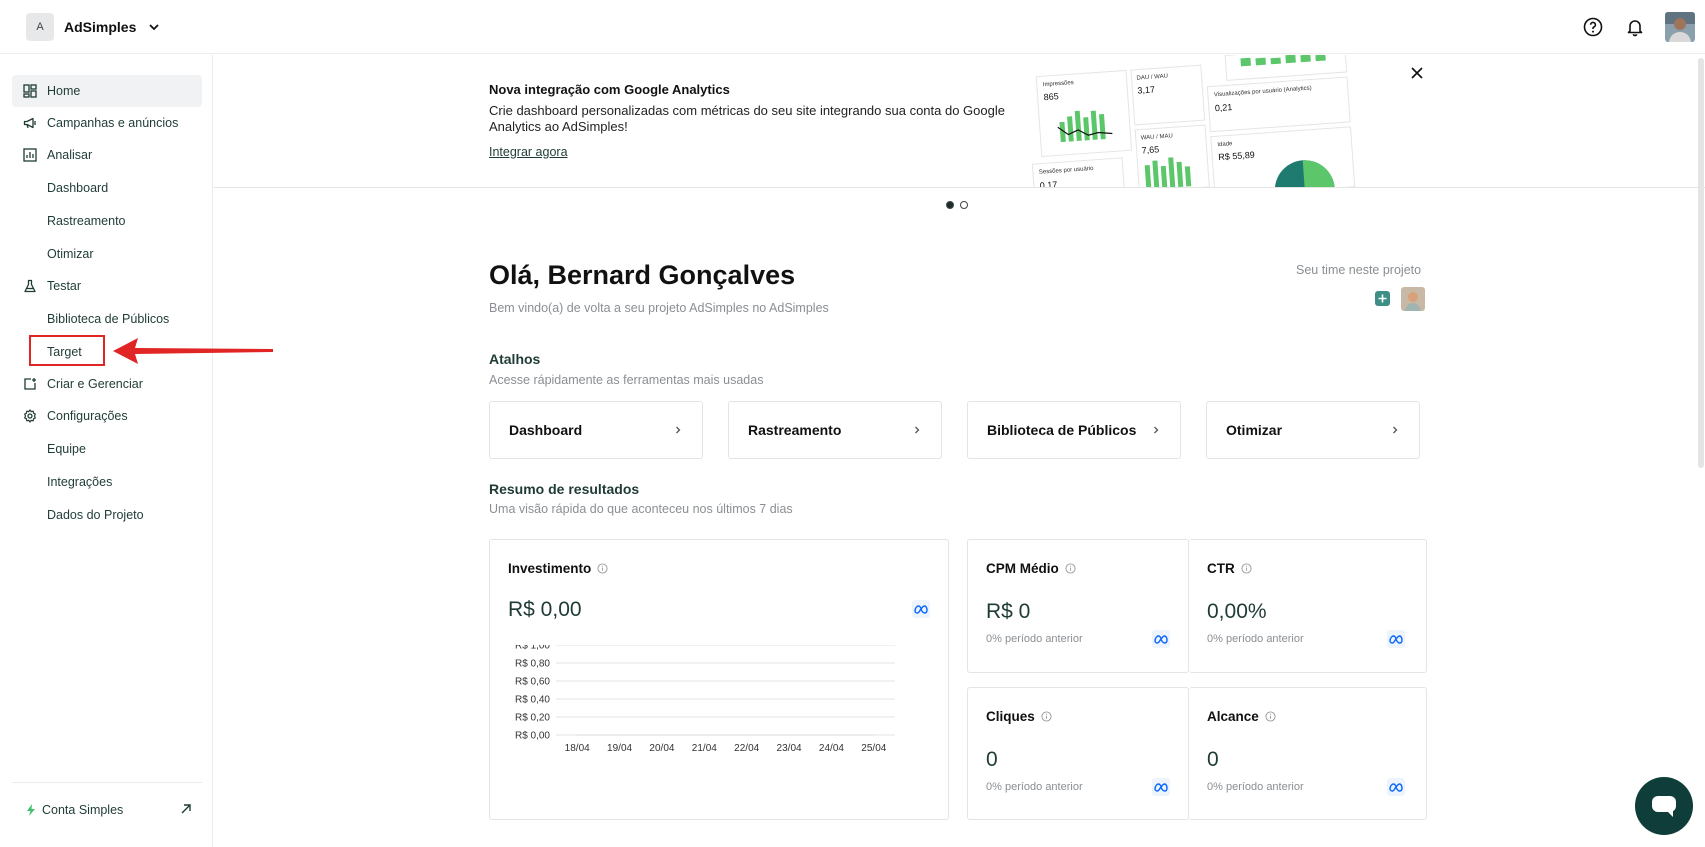  I want to click on sidebar-item-criar: Criar e Gerenciar, so click(107, 384).